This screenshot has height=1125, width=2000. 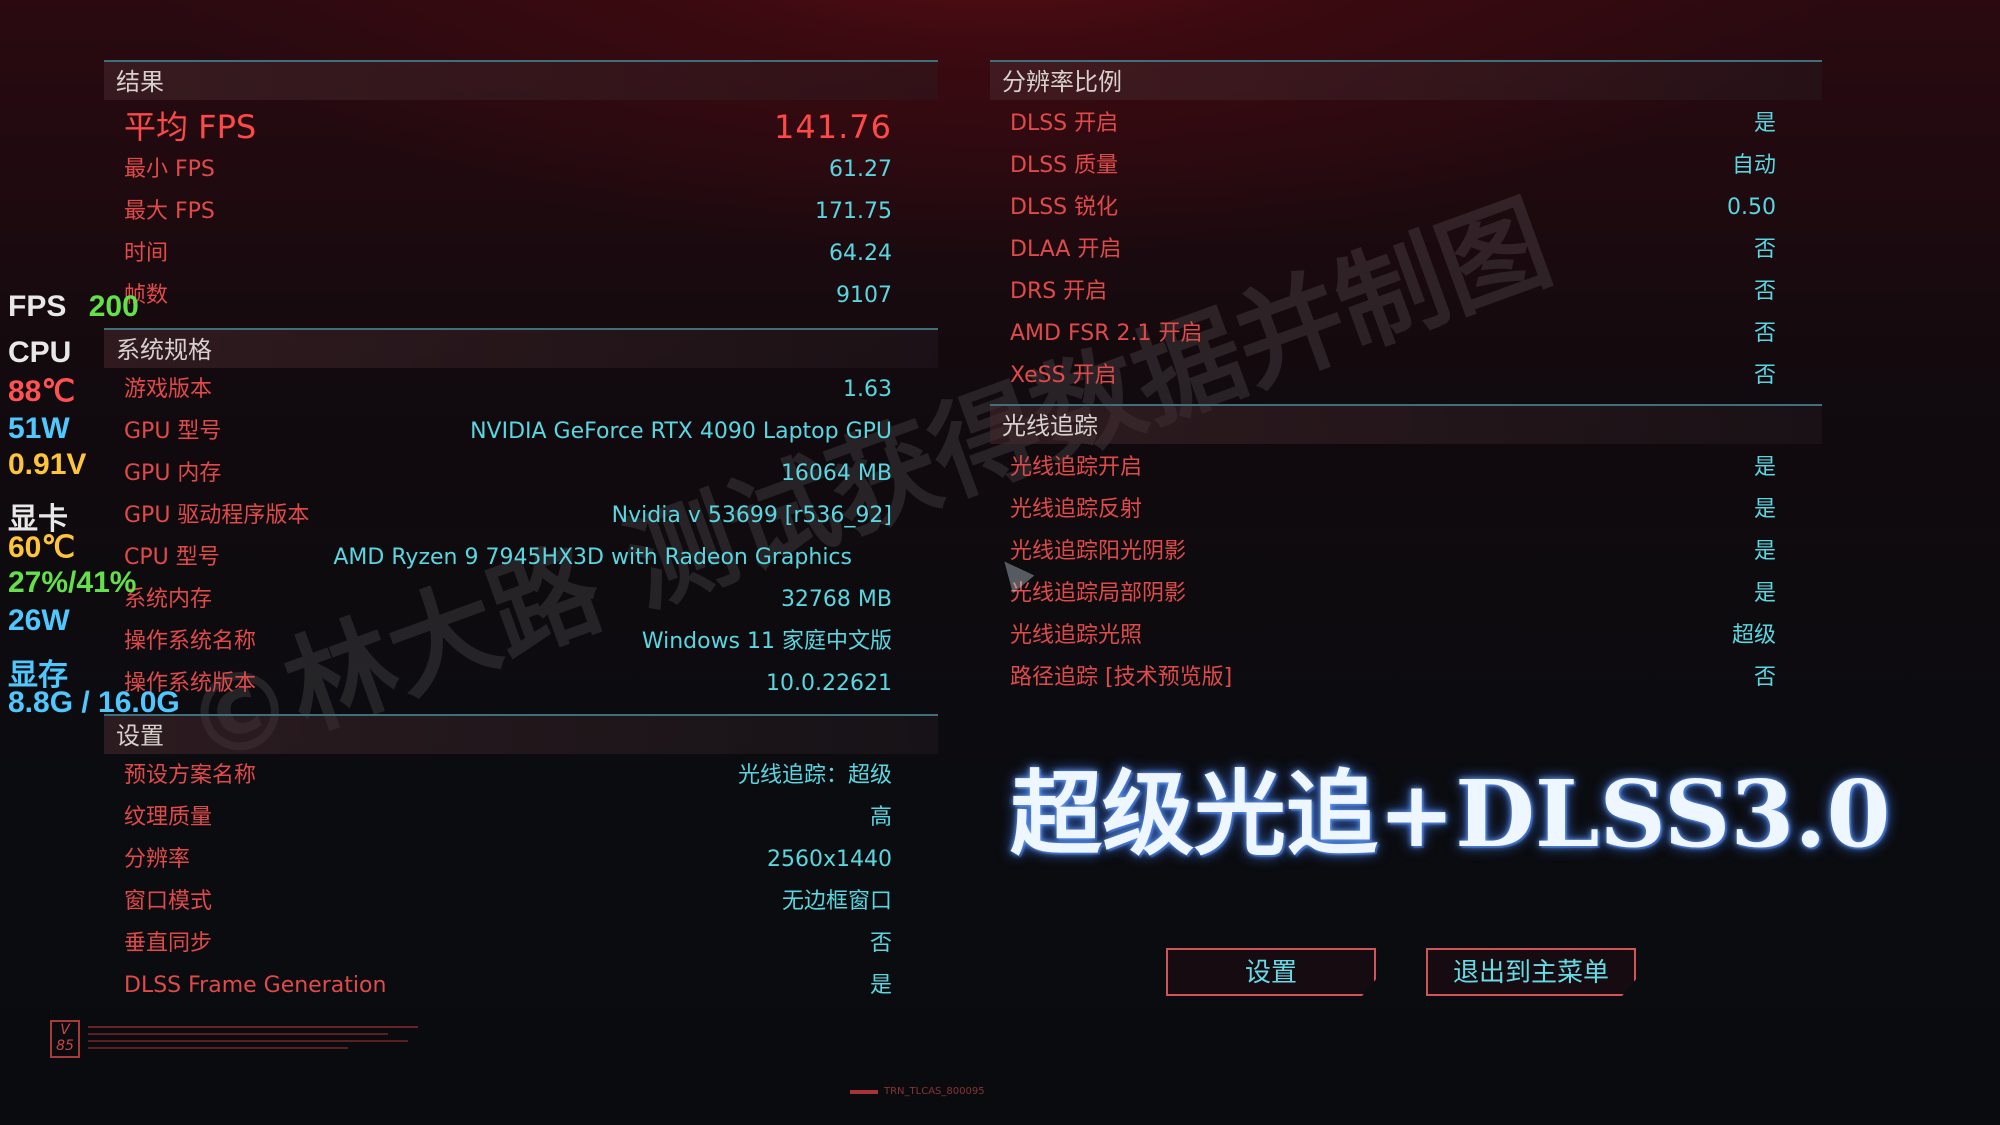 What do you see at coordinates (173, 473) in the screenshot?
I see `row-label: GPU 内存` at bounding box center [173, 473].